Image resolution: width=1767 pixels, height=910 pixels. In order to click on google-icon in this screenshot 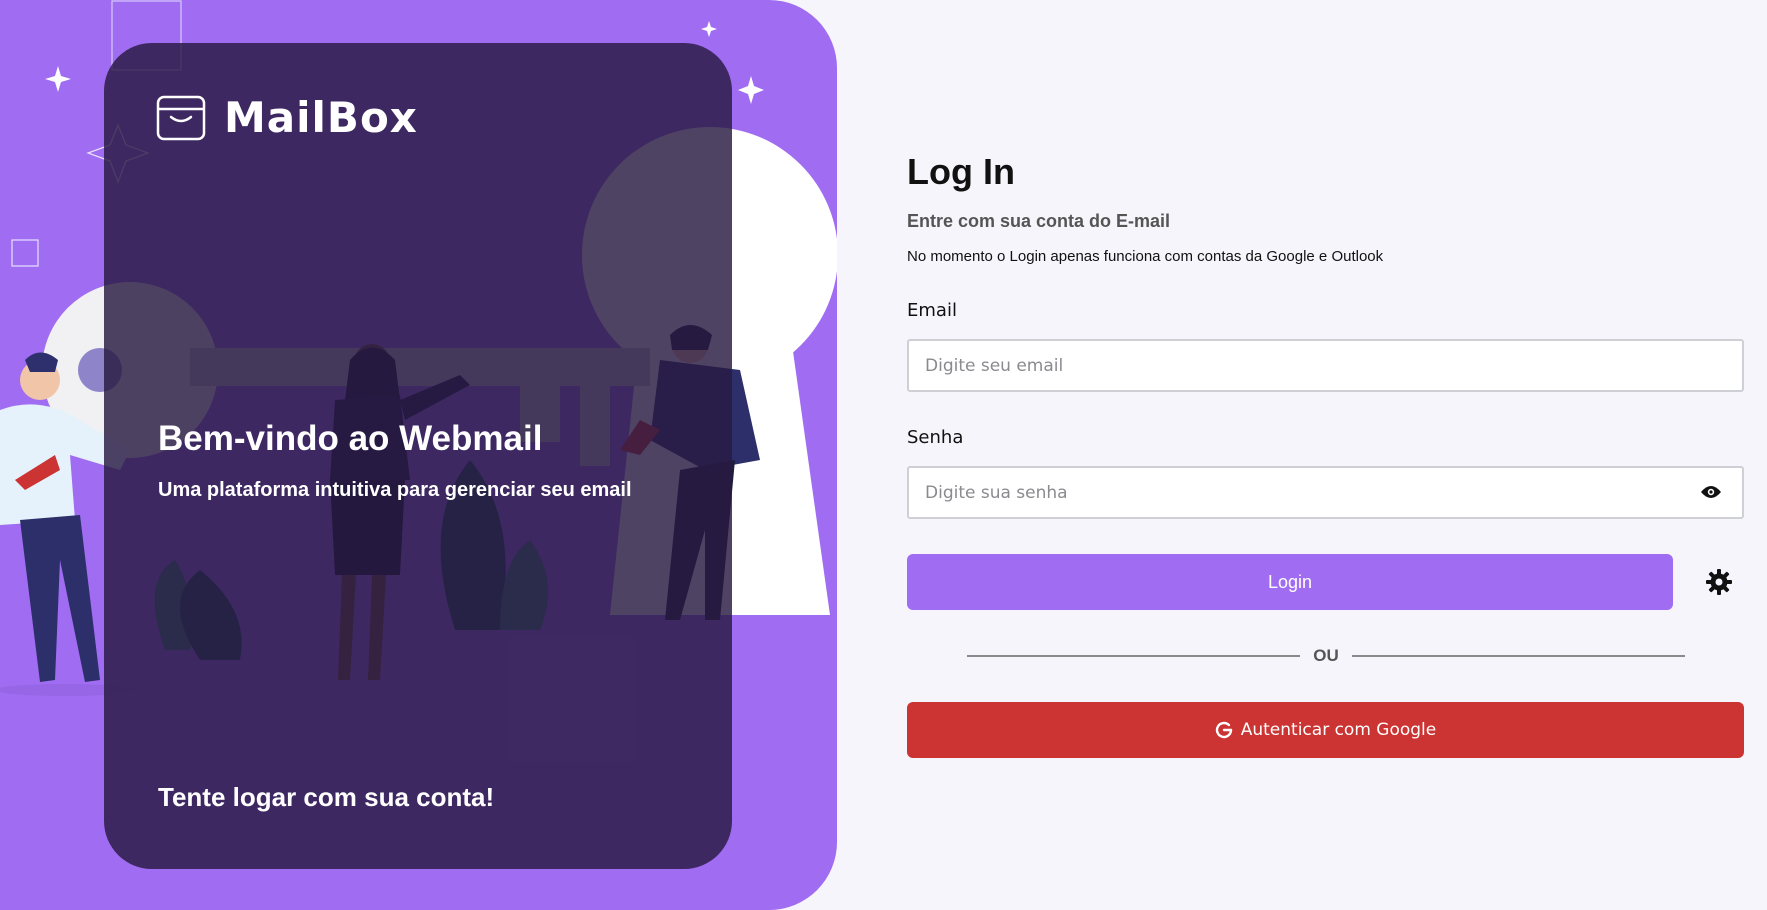, I will do `click(1223, 730)`.